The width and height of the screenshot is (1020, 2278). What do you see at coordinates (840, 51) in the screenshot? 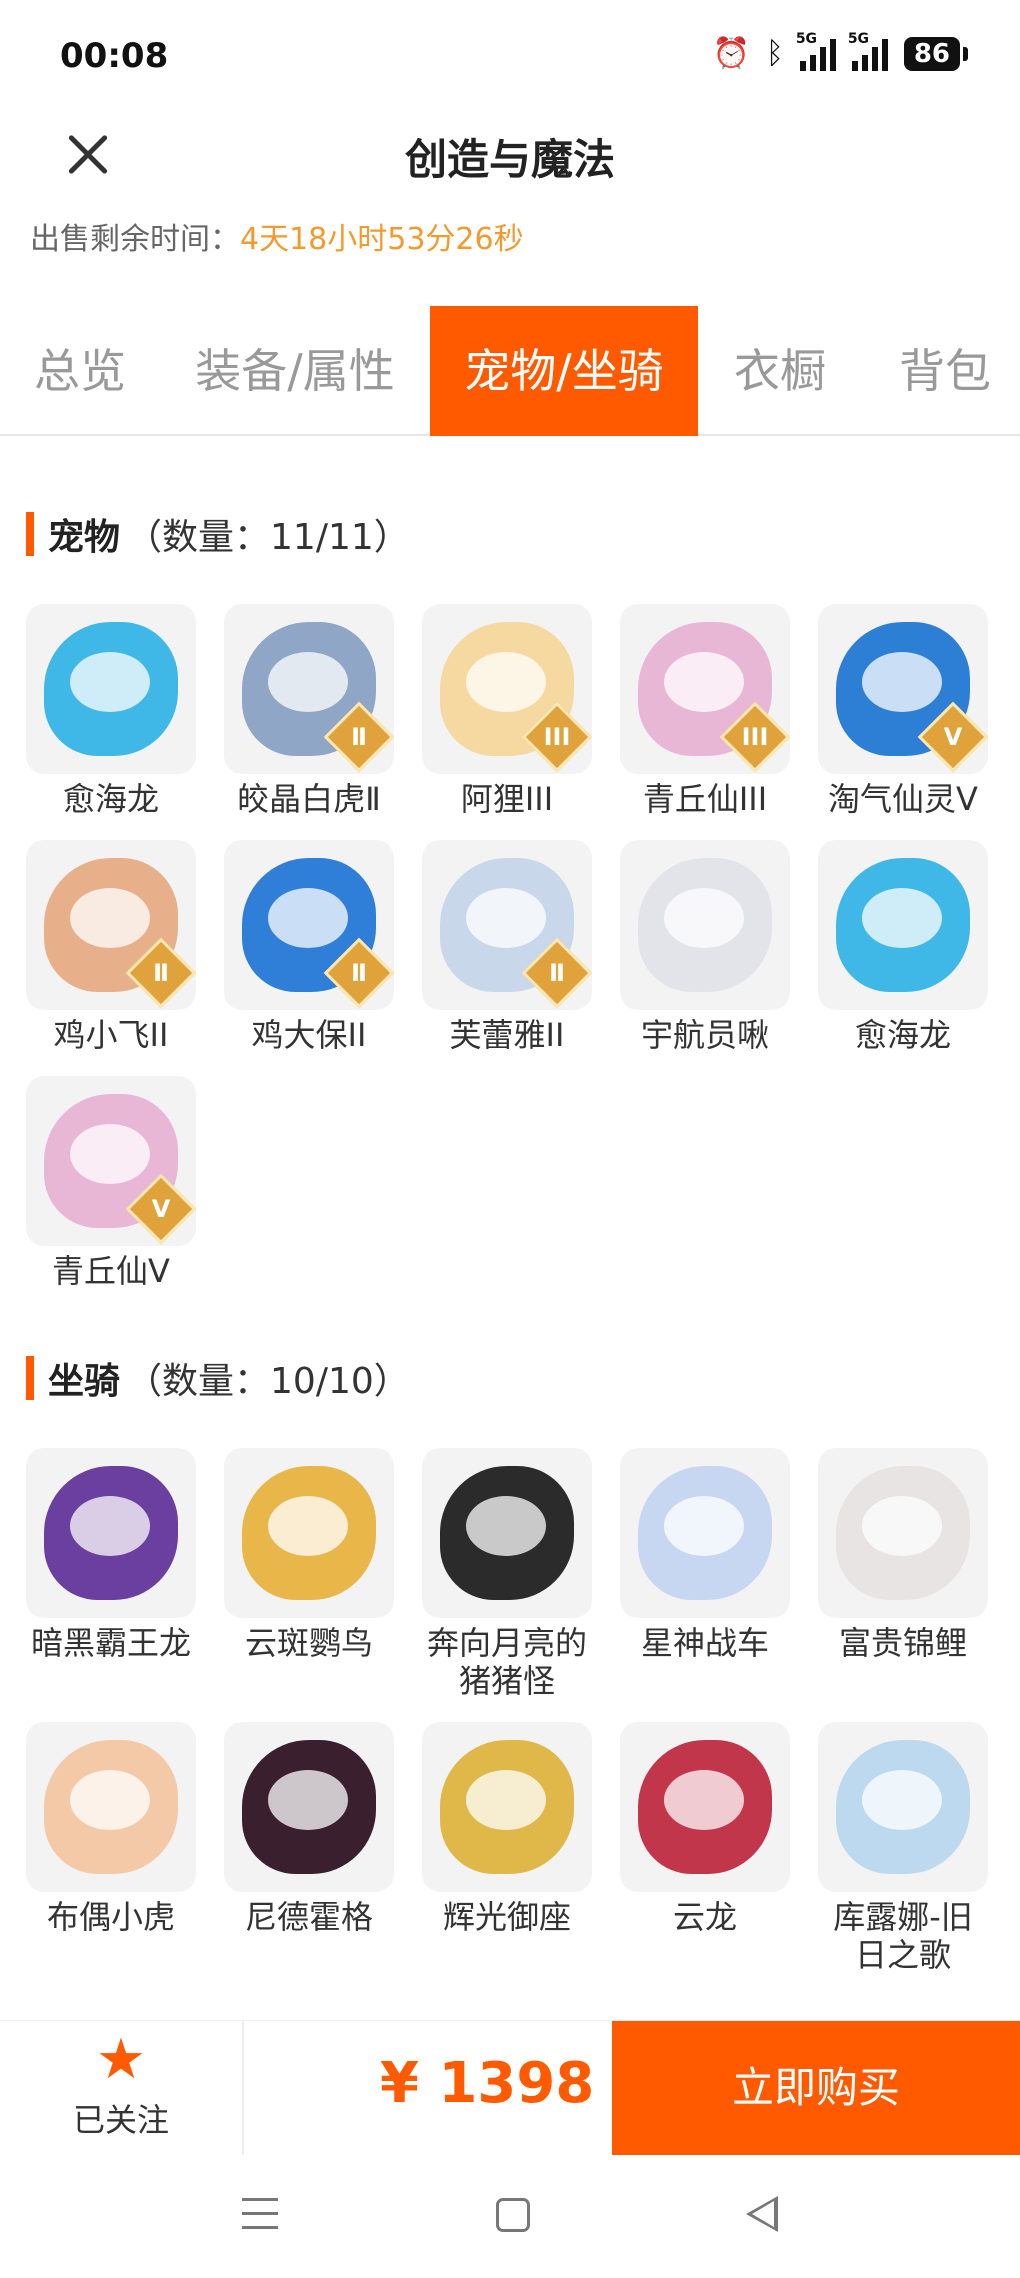
I see `status-icons: ⏰ ᛒ 5G 5G 86` at bounding box center [840, 51].